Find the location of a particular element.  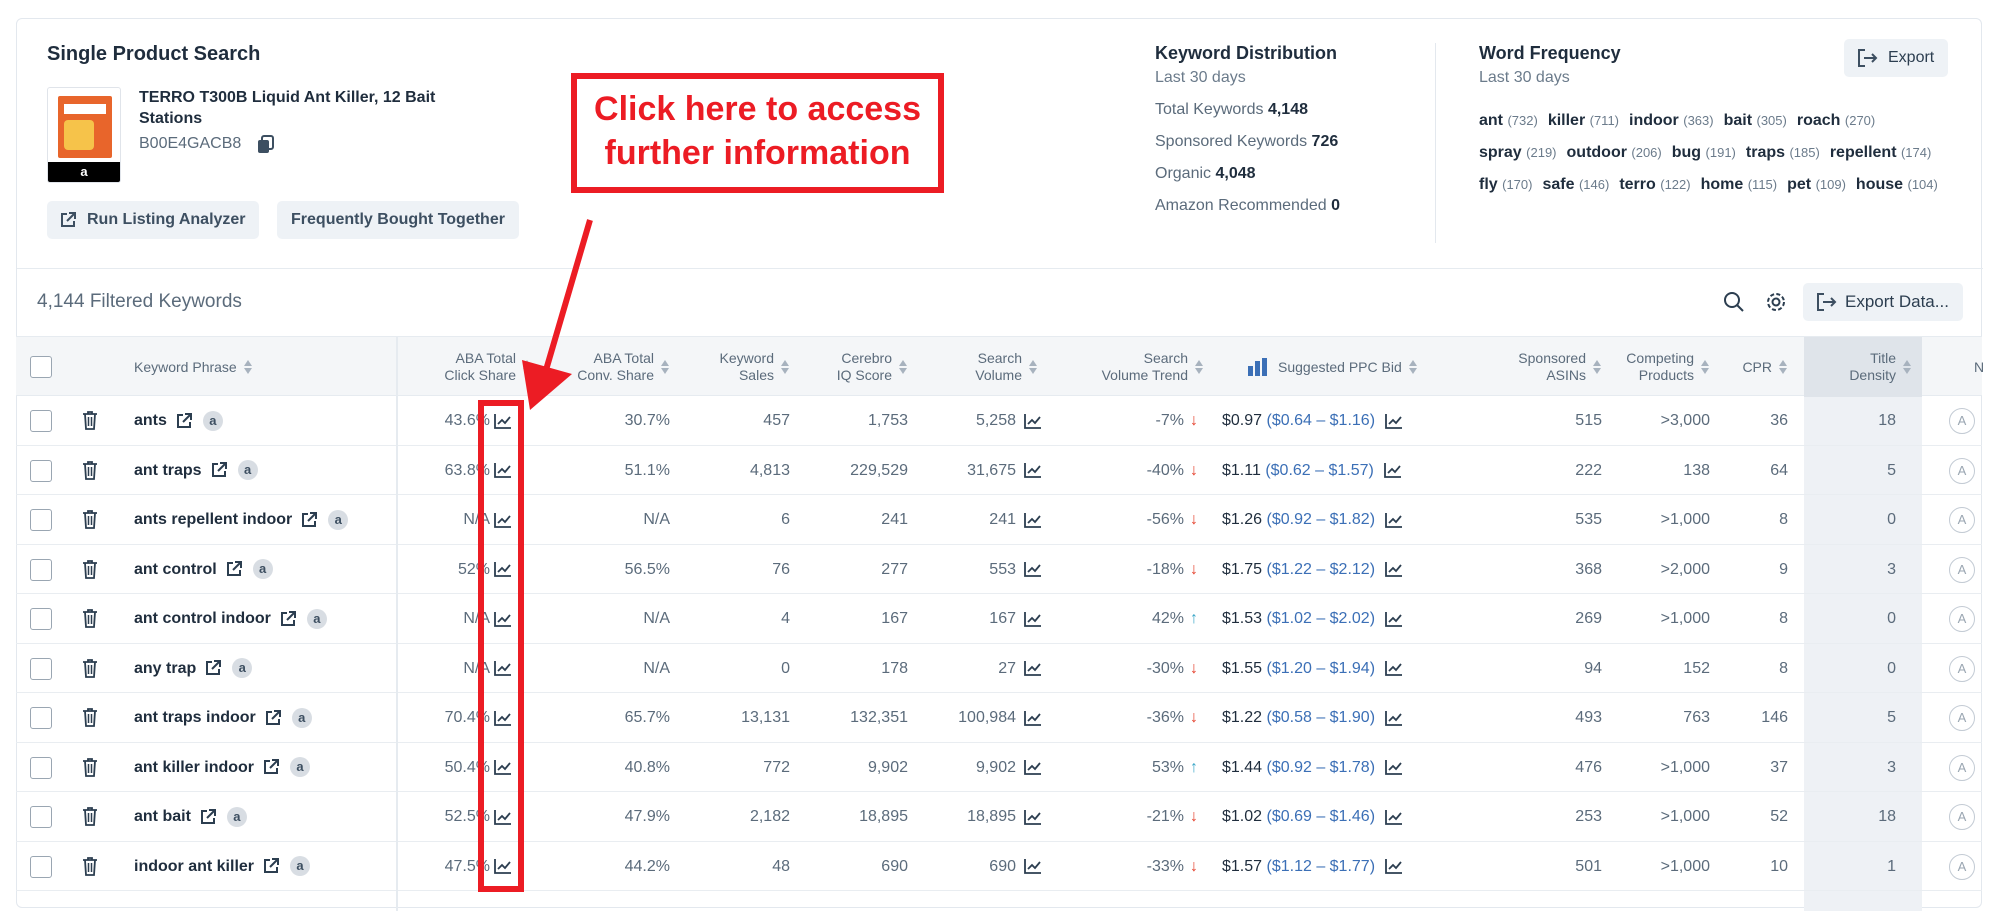

word-frequency-item: indoor (363) is located at coordinates (1671, 121).